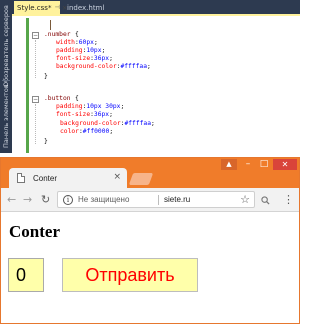  I want to click on tab-label: Style.css*, so click(34, 7).